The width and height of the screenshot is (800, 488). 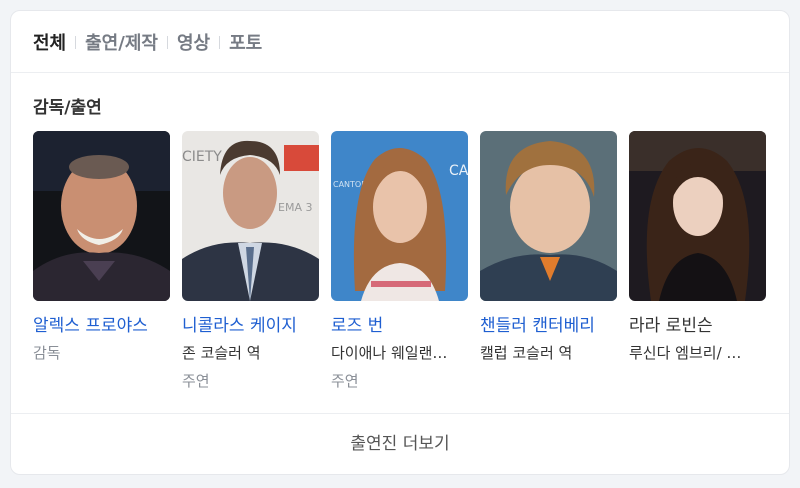 I want to click on divider, so click(x=400, y=72).